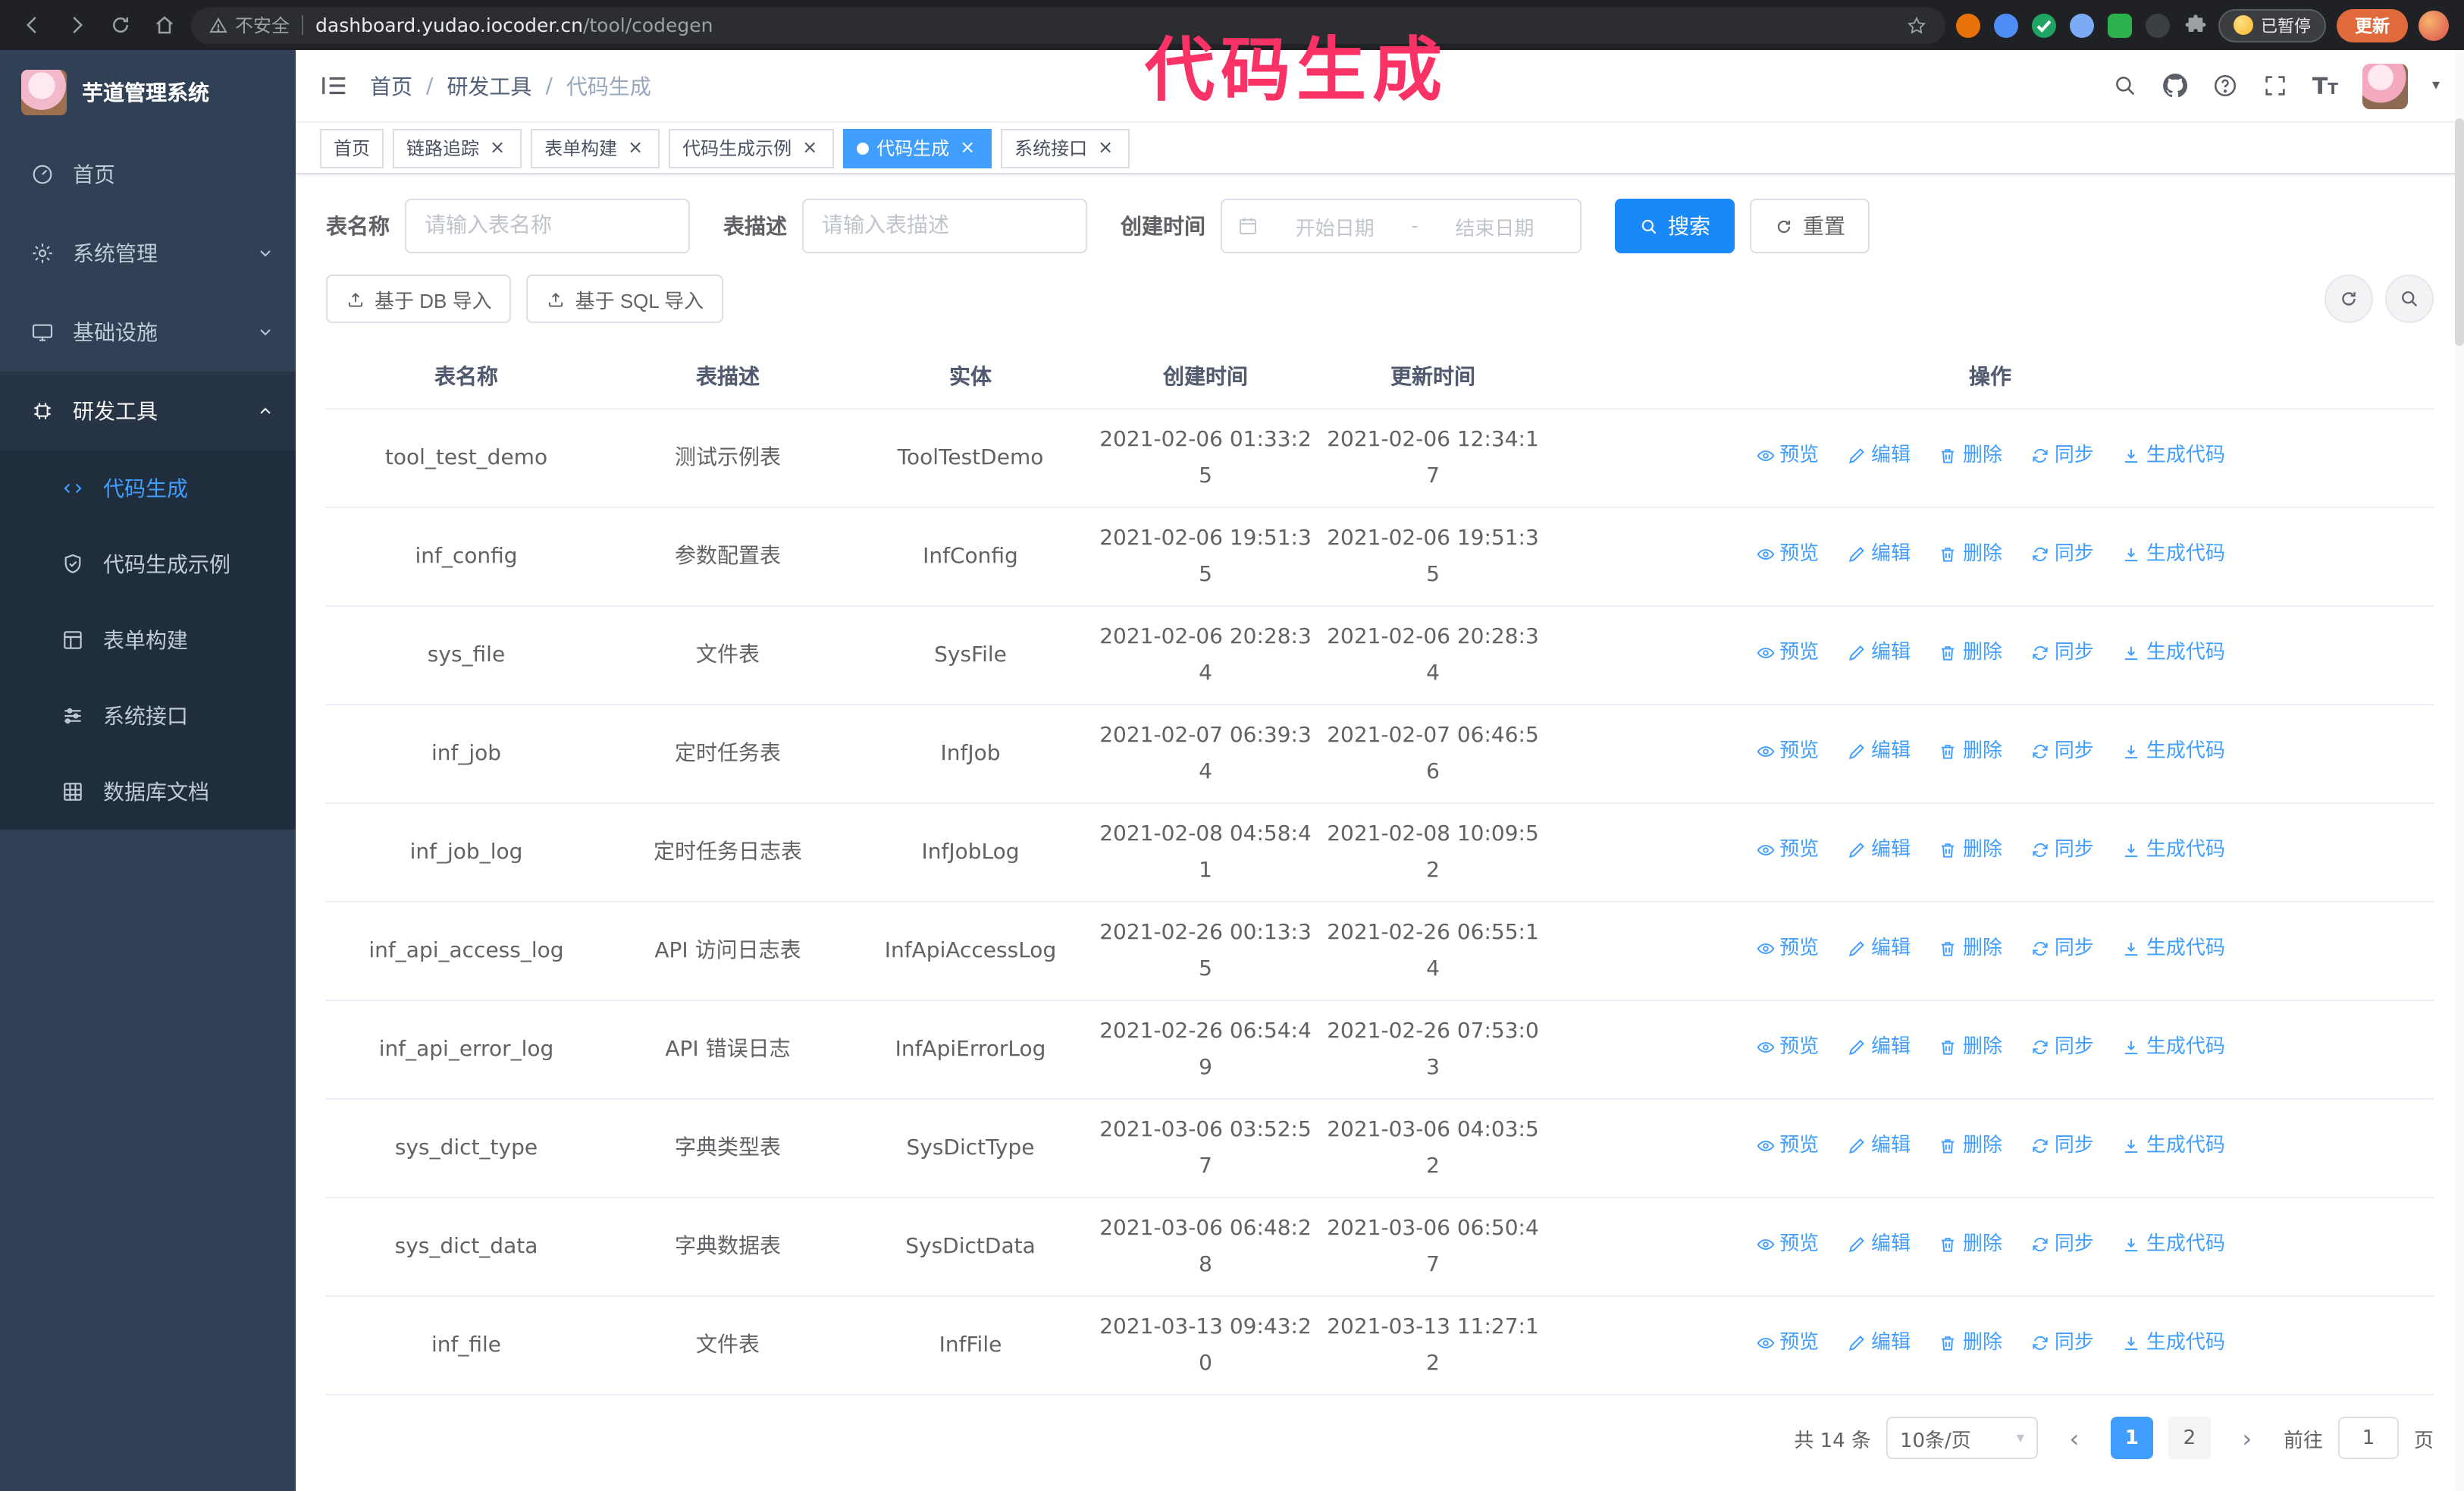  What do you see at coordinates (489, 86) in the screenshot?
I see `breadcrumb-devtools: 研发工具` at bounding box center [489, 86].